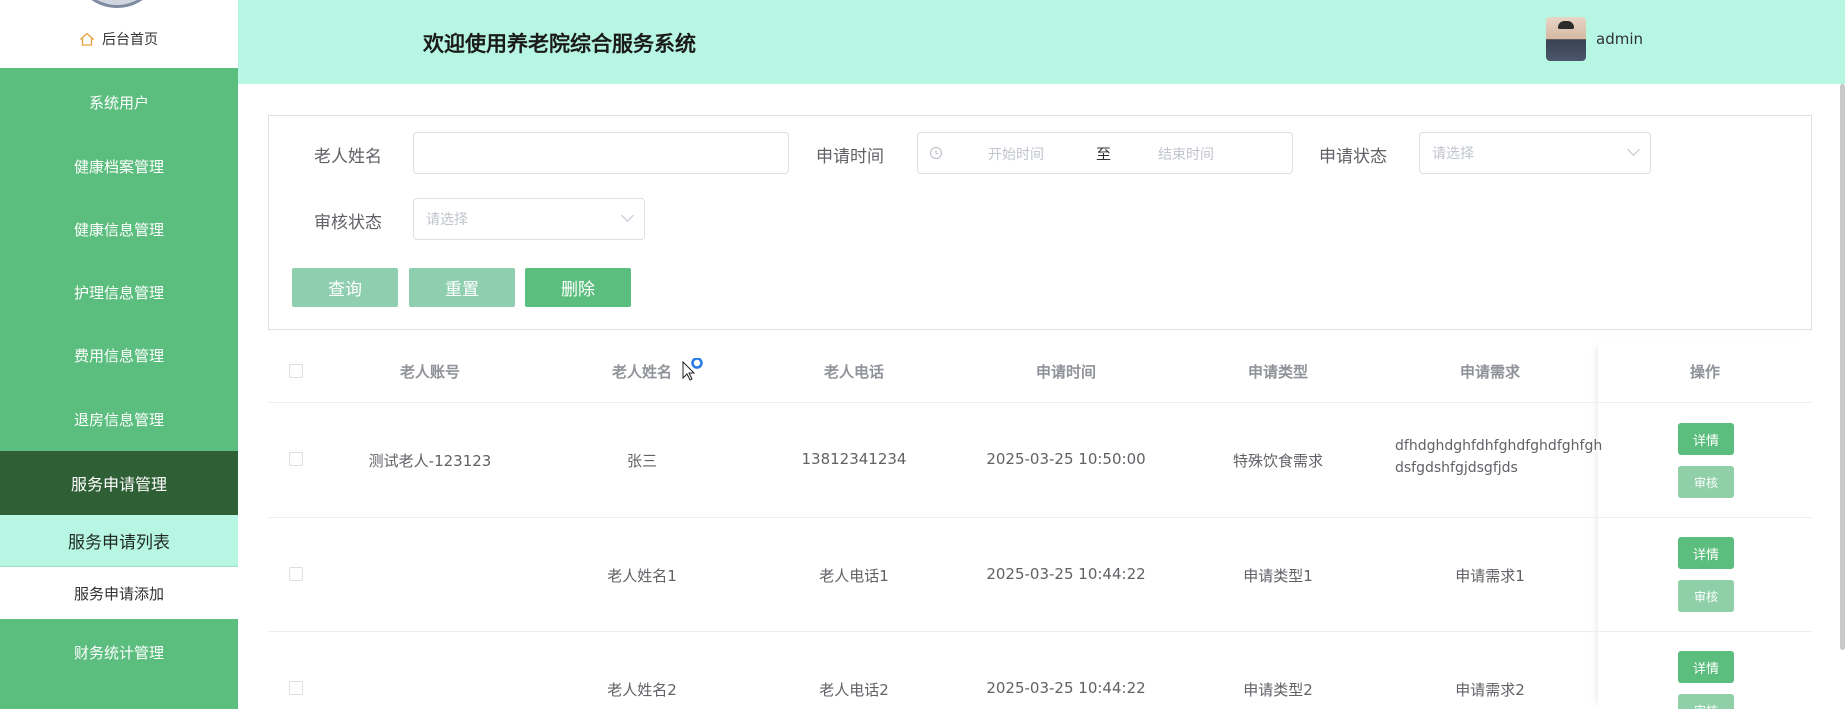 The image size is (1845, 709). I want to click on name-label: 老人姓名, so click(348, 157).